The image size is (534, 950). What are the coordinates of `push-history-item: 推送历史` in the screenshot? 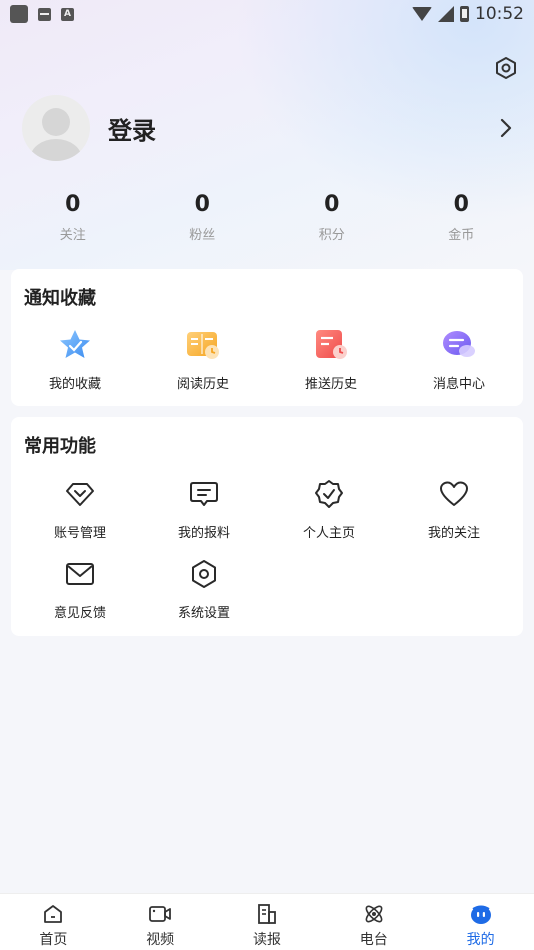 It's located at (331, 359).